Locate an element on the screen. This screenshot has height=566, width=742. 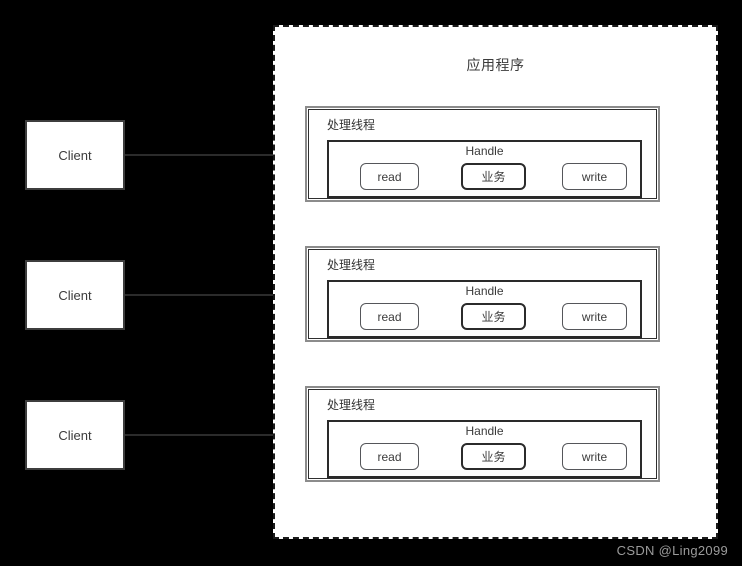
op-write-1: write is located at coordinates (594, 176).